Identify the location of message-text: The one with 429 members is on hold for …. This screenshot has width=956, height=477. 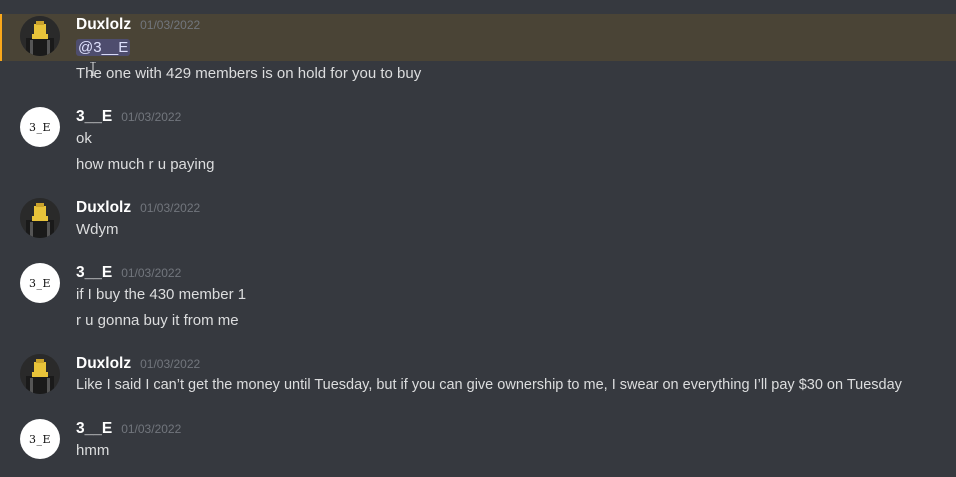
(249, 73).